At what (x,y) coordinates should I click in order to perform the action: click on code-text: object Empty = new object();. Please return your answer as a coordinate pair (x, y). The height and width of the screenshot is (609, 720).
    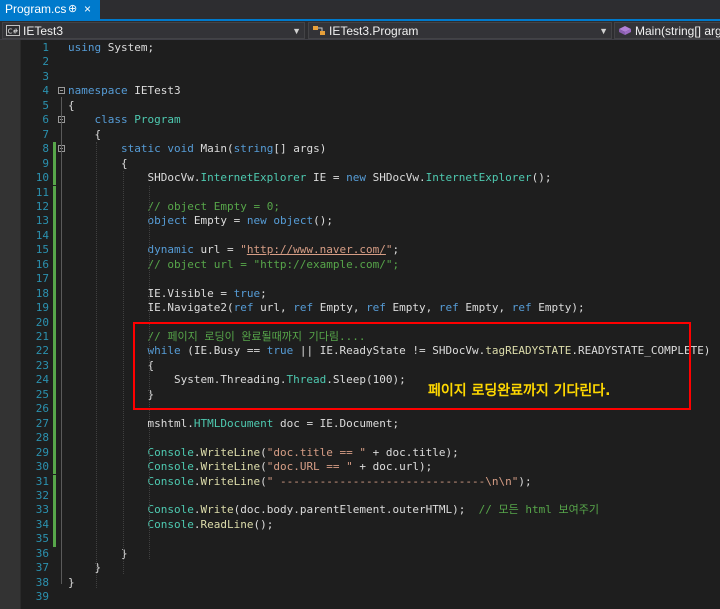
    Looking at the image, I should click on (240, 221).